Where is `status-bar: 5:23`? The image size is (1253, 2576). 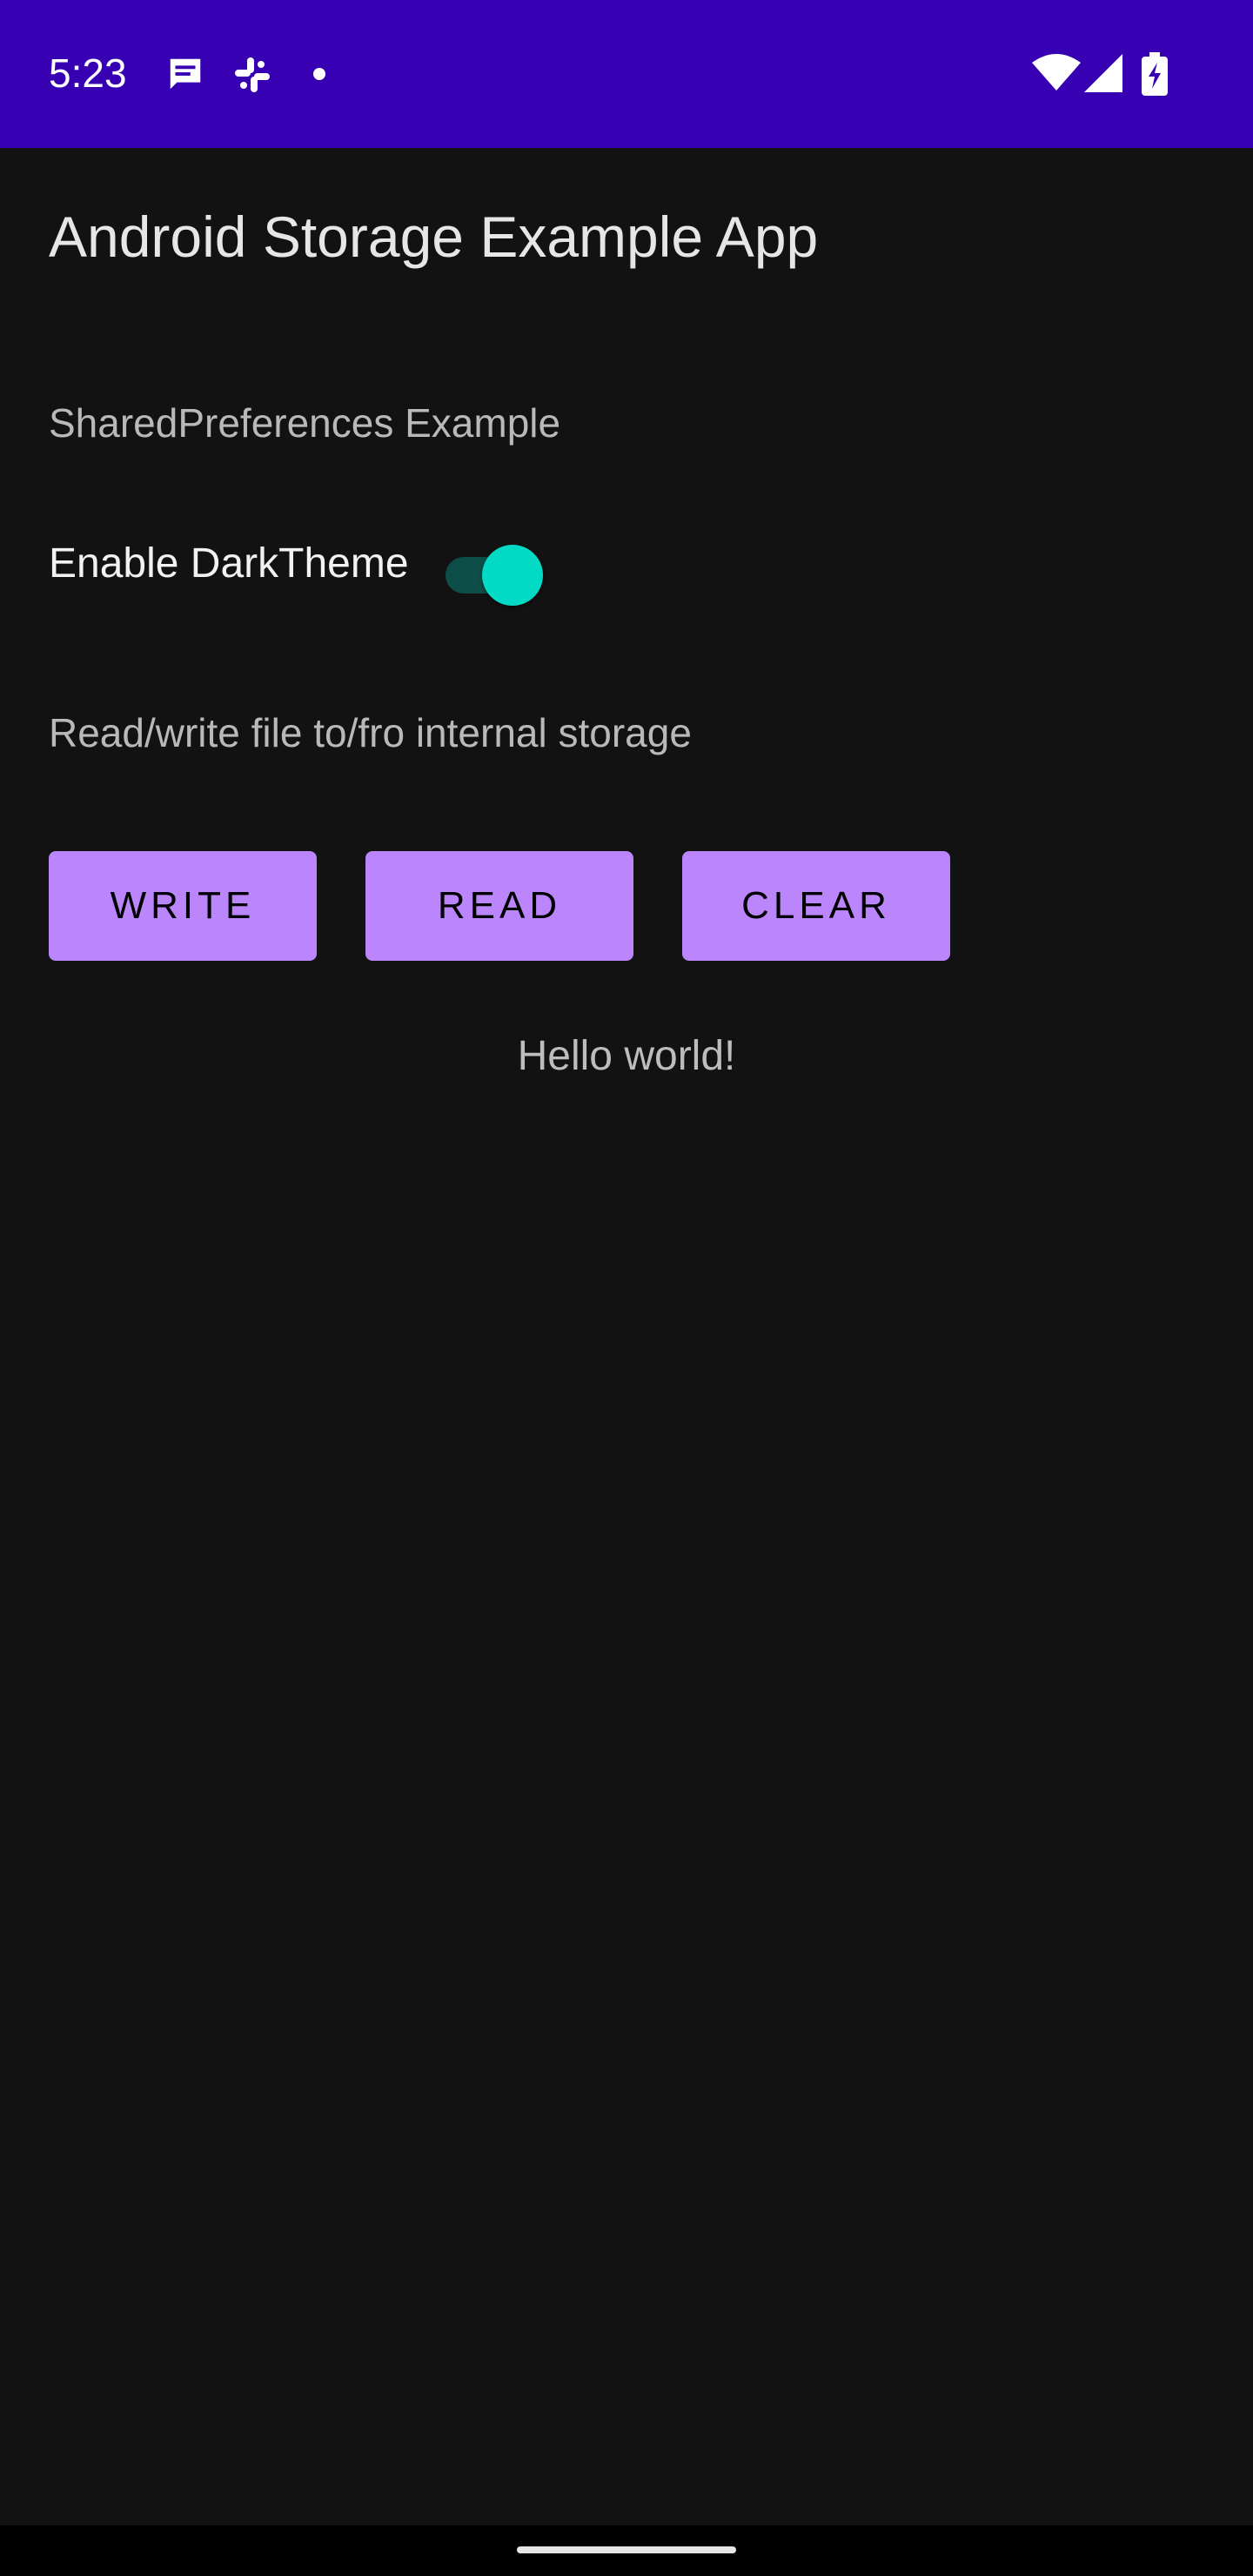
status-bar: 5:23 is located at coordinates (626, 74).